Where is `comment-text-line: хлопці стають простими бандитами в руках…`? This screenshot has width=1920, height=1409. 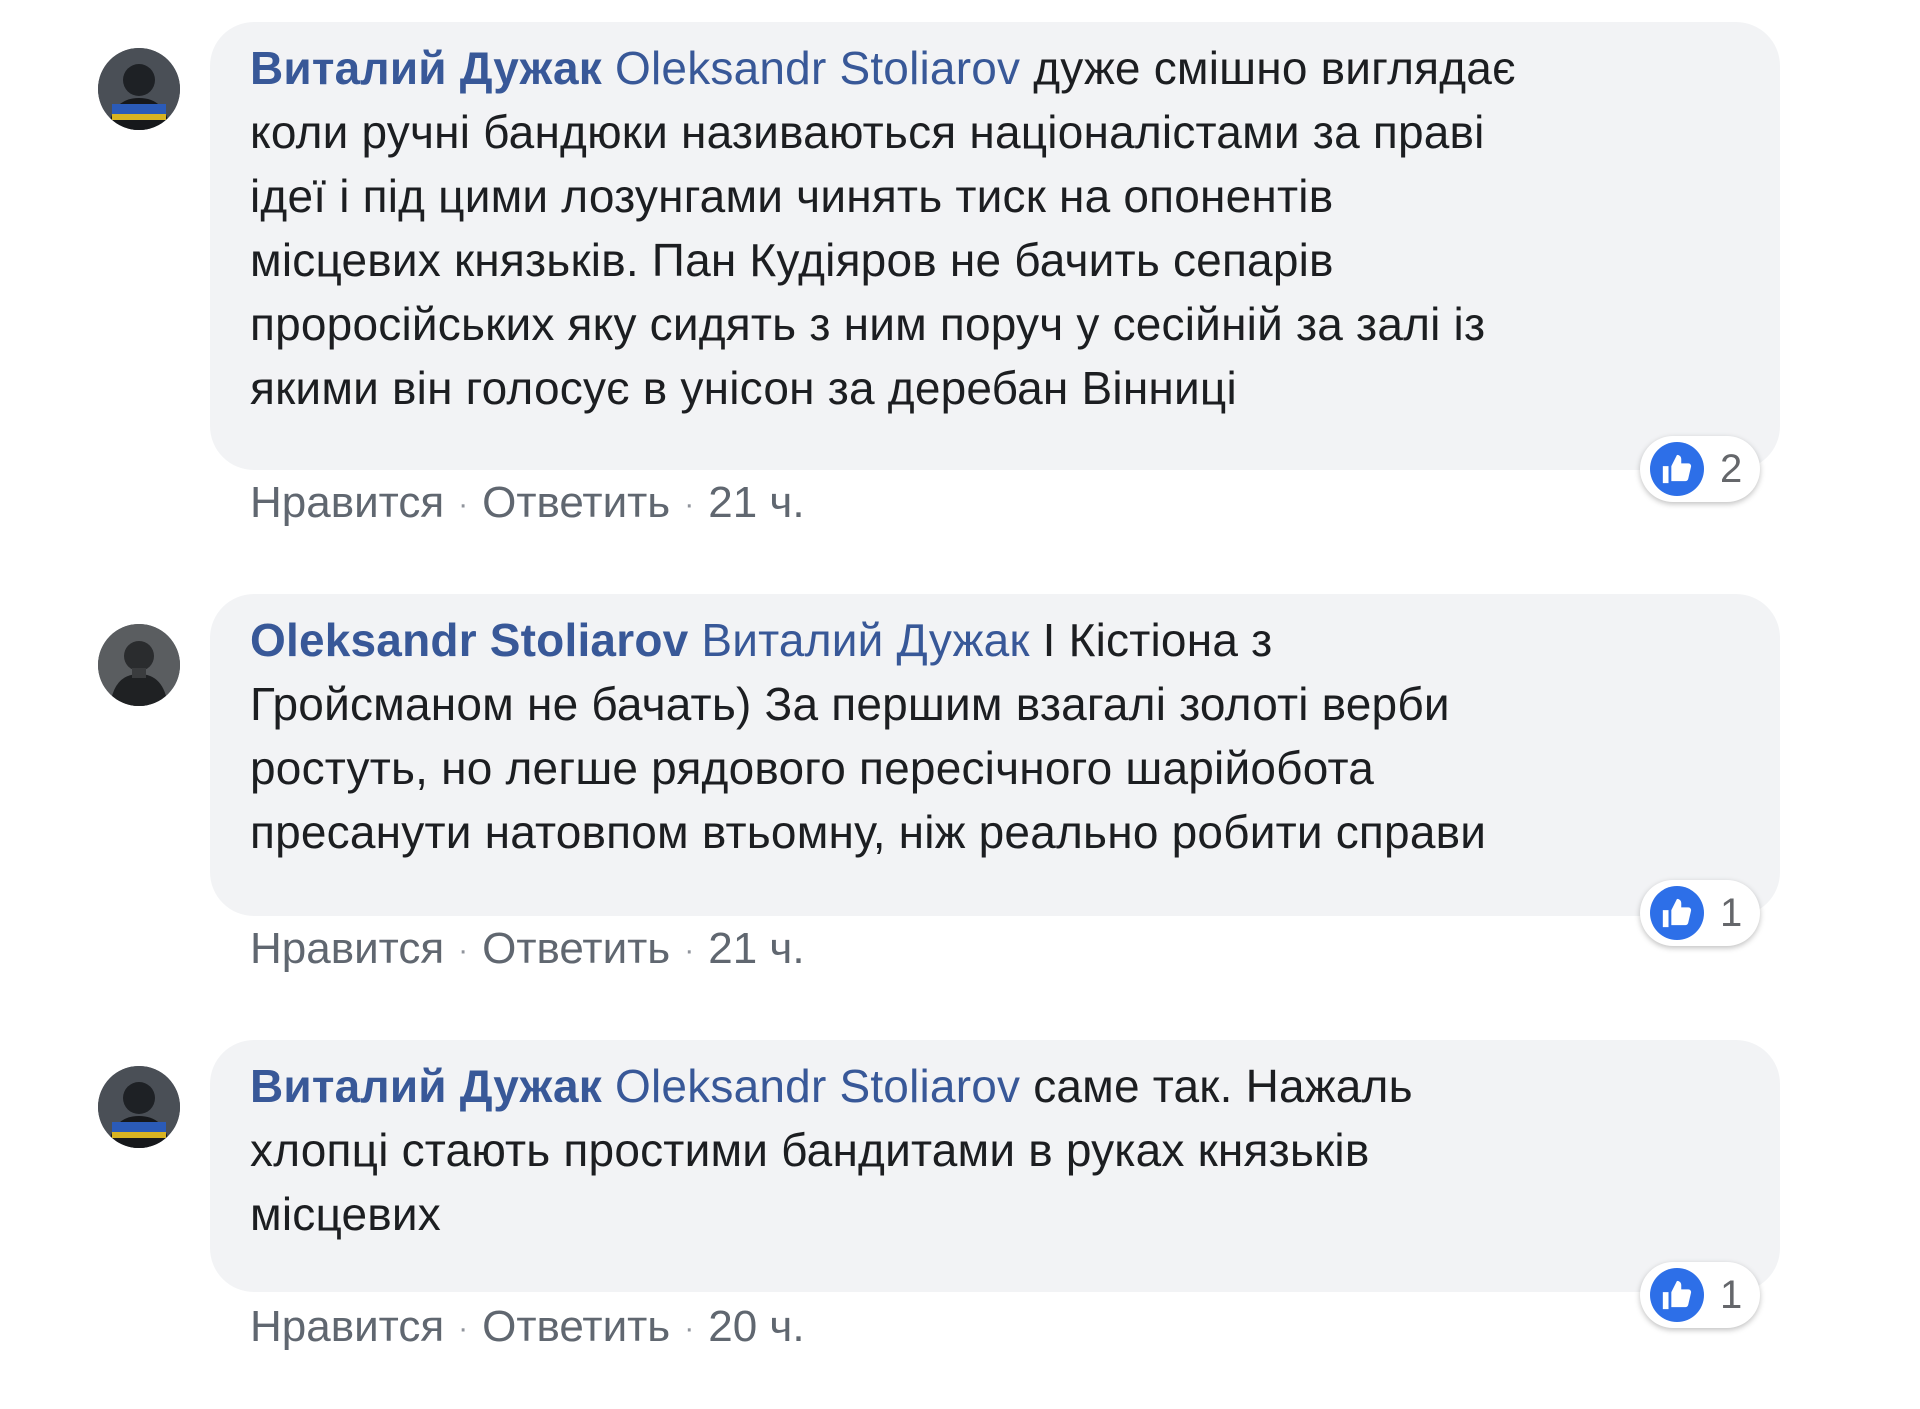
comment-text-line: хлопці стають простими бандитами в руках… is located at coordinates (810, 1150).